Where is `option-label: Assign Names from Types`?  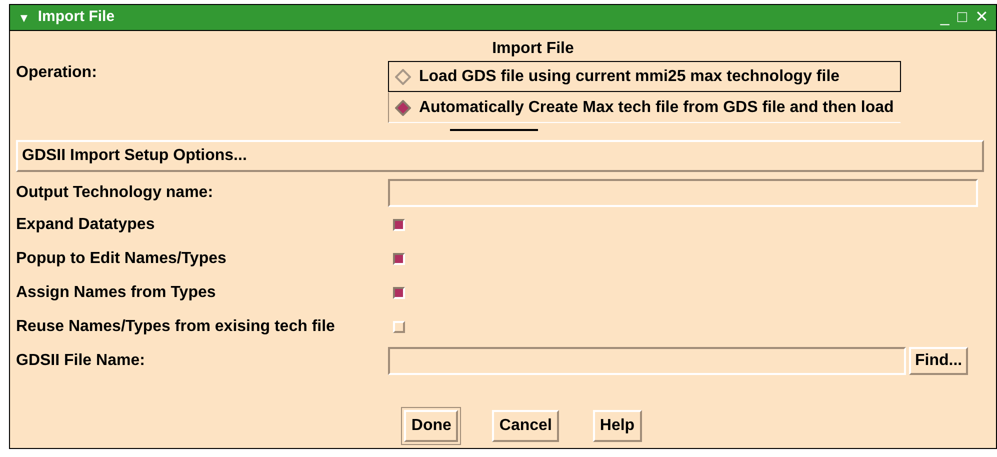 option-label: Assign Names from Types is located at coordinates (116, 292).